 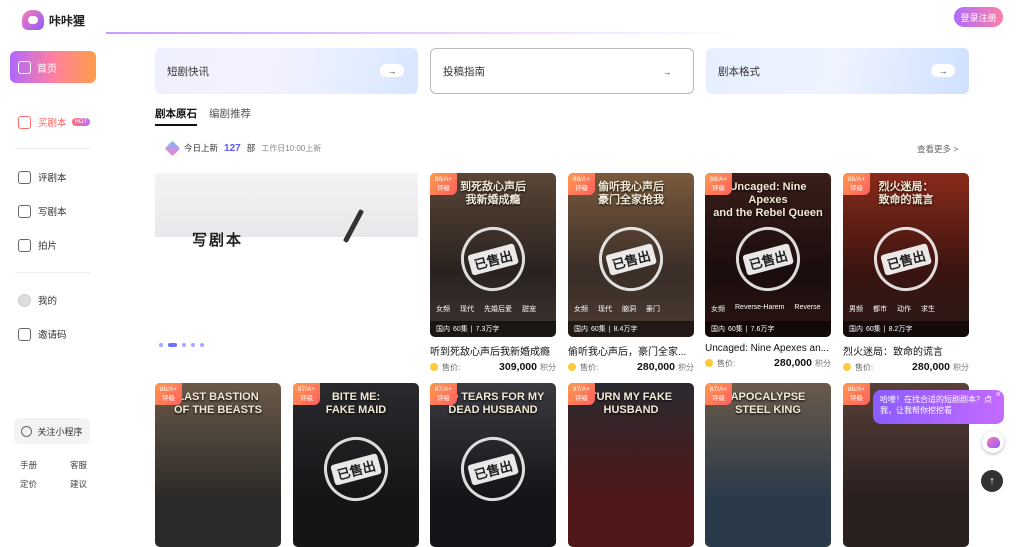 I want to click on sidebar-item-label: 拍片, so click(x=48, y=246).